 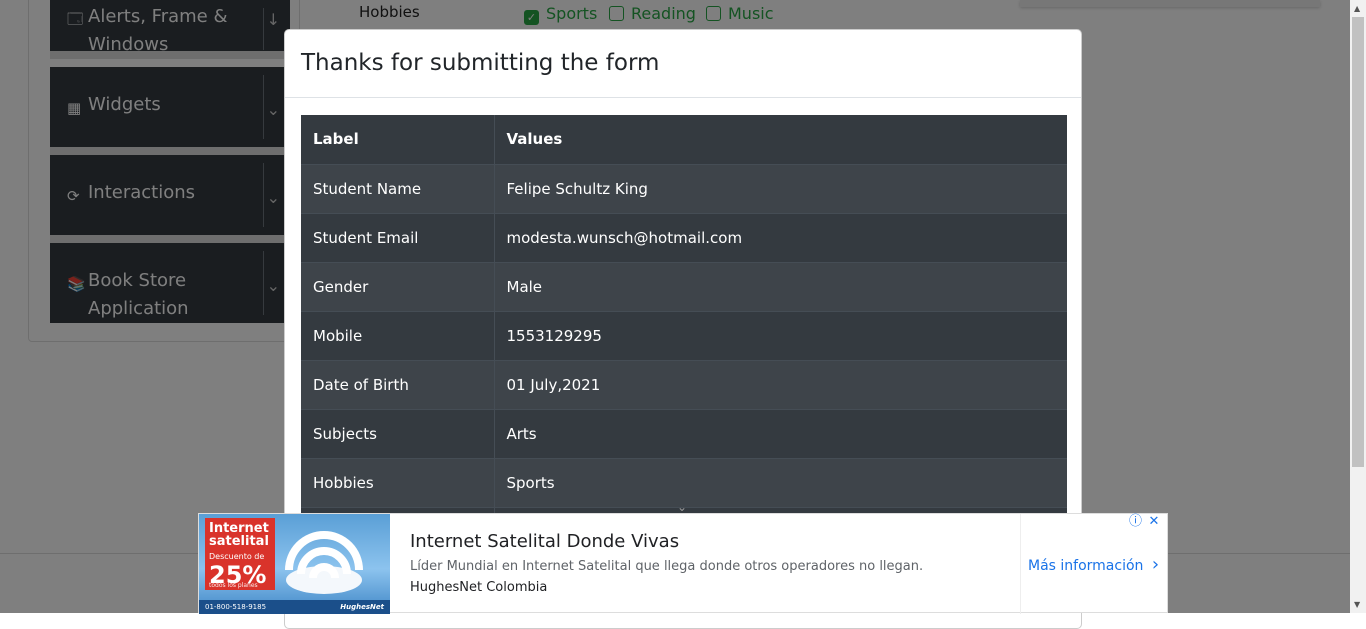 I want to click on column-header-label: Label, so click(x=398, y=139).